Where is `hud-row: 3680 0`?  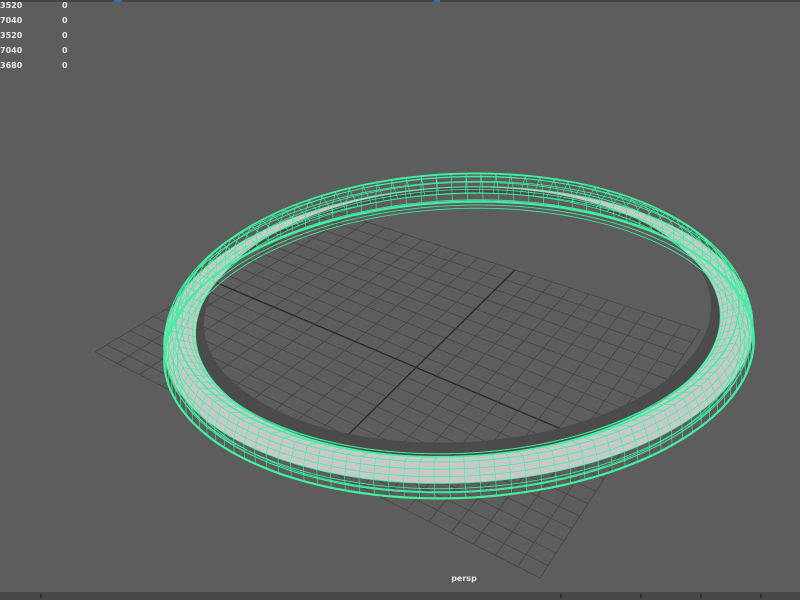 hud-row: 3680 0 is located at coordinates (45, 66).